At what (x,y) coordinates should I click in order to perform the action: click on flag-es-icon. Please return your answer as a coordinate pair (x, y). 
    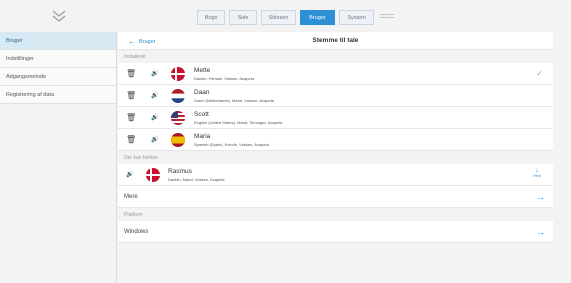
    Looking at the image, I should click on (178, 140).